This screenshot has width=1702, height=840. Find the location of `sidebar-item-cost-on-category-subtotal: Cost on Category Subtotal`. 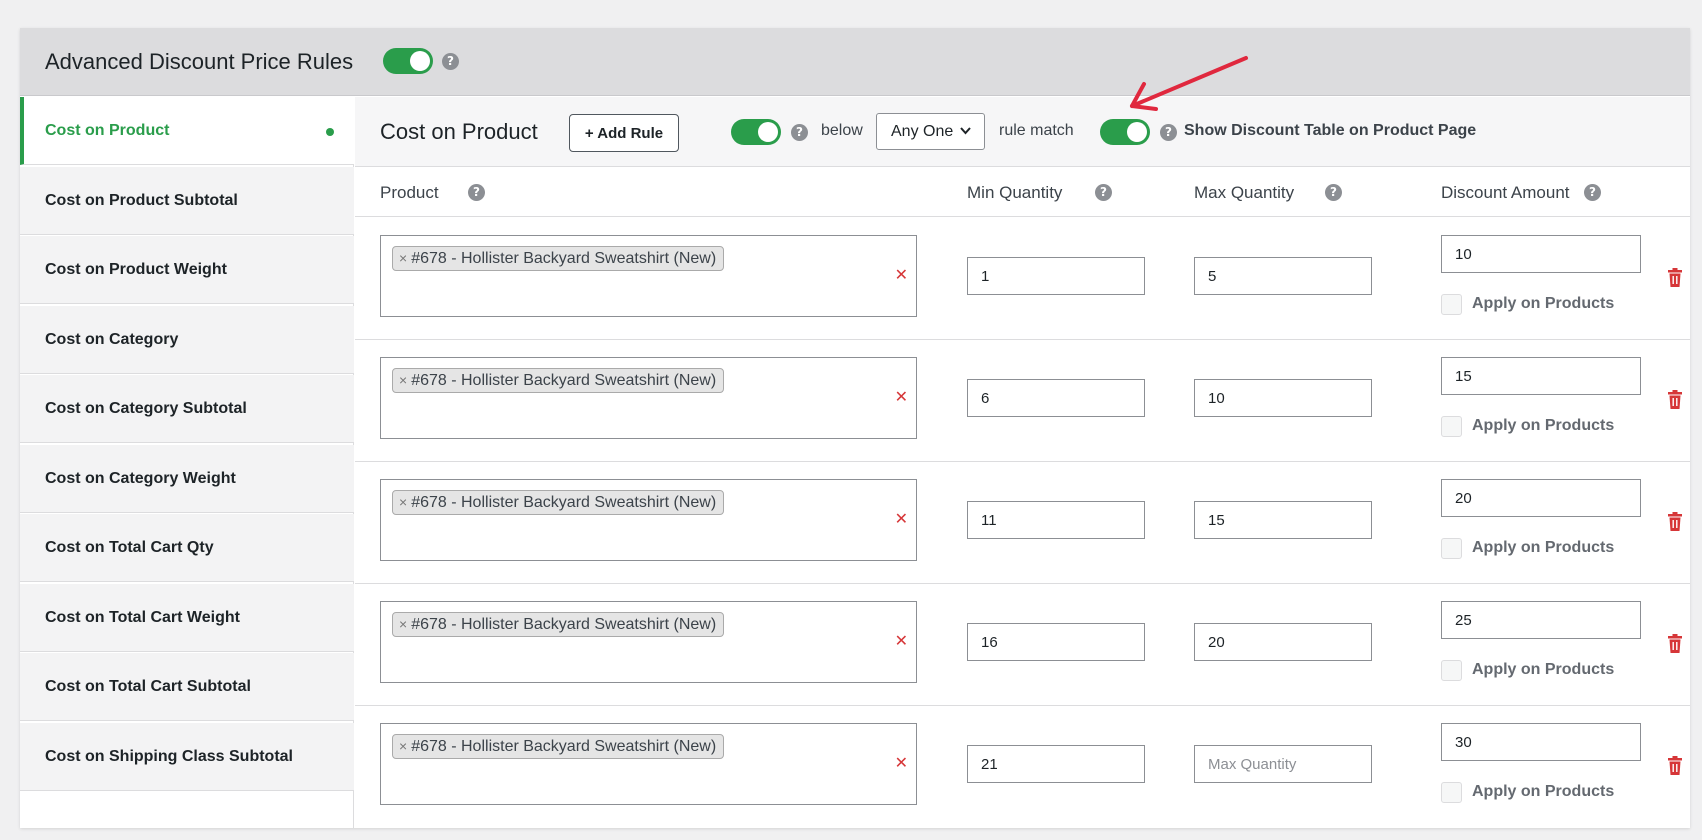

sidebar-item-cost-on-category-subtotal: Cost on Category Subtotal is located at coordinates (187, 409).